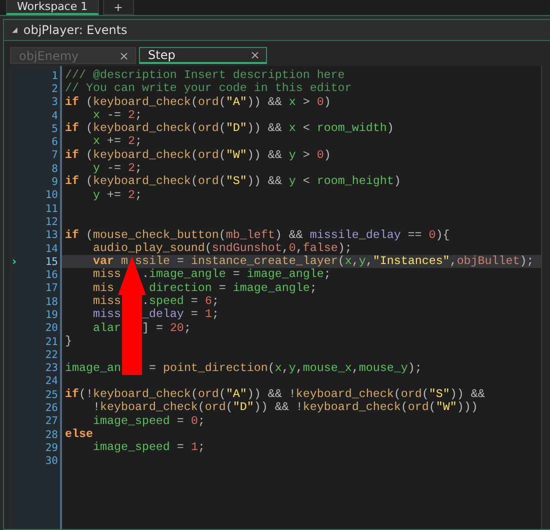  I want to click on code-line: /// @description Insert description here, so click(205, 75).